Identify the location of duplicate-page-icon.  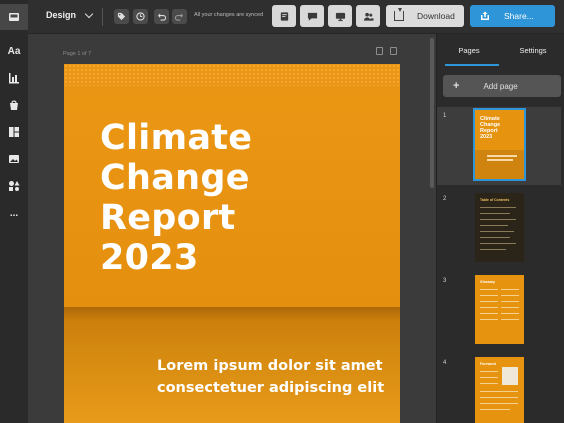
(379, 51).